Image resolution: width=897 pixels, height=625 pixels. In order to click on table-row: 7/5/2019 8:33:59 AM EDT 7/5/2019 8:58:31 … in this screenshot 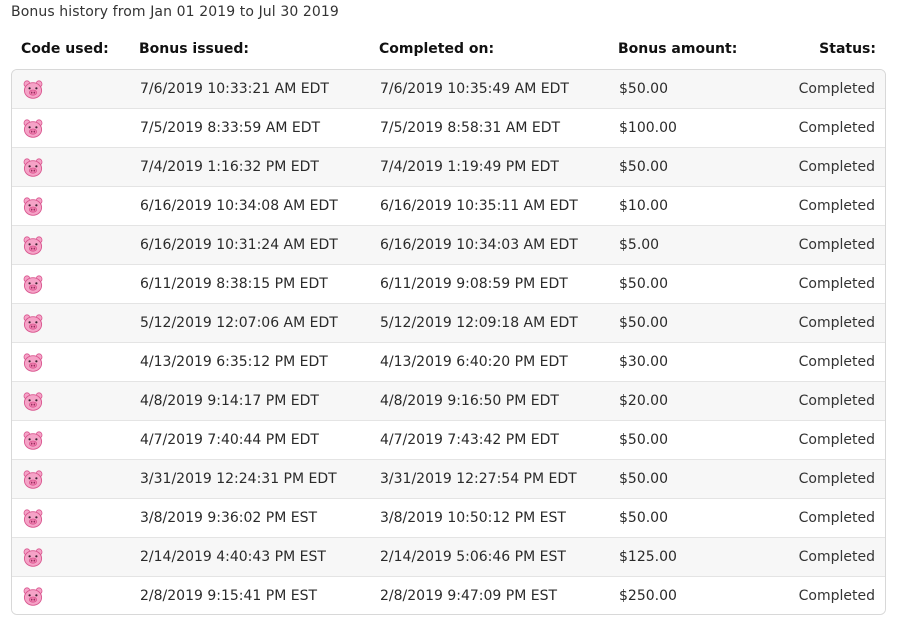, I will do `click(448, 128)`.